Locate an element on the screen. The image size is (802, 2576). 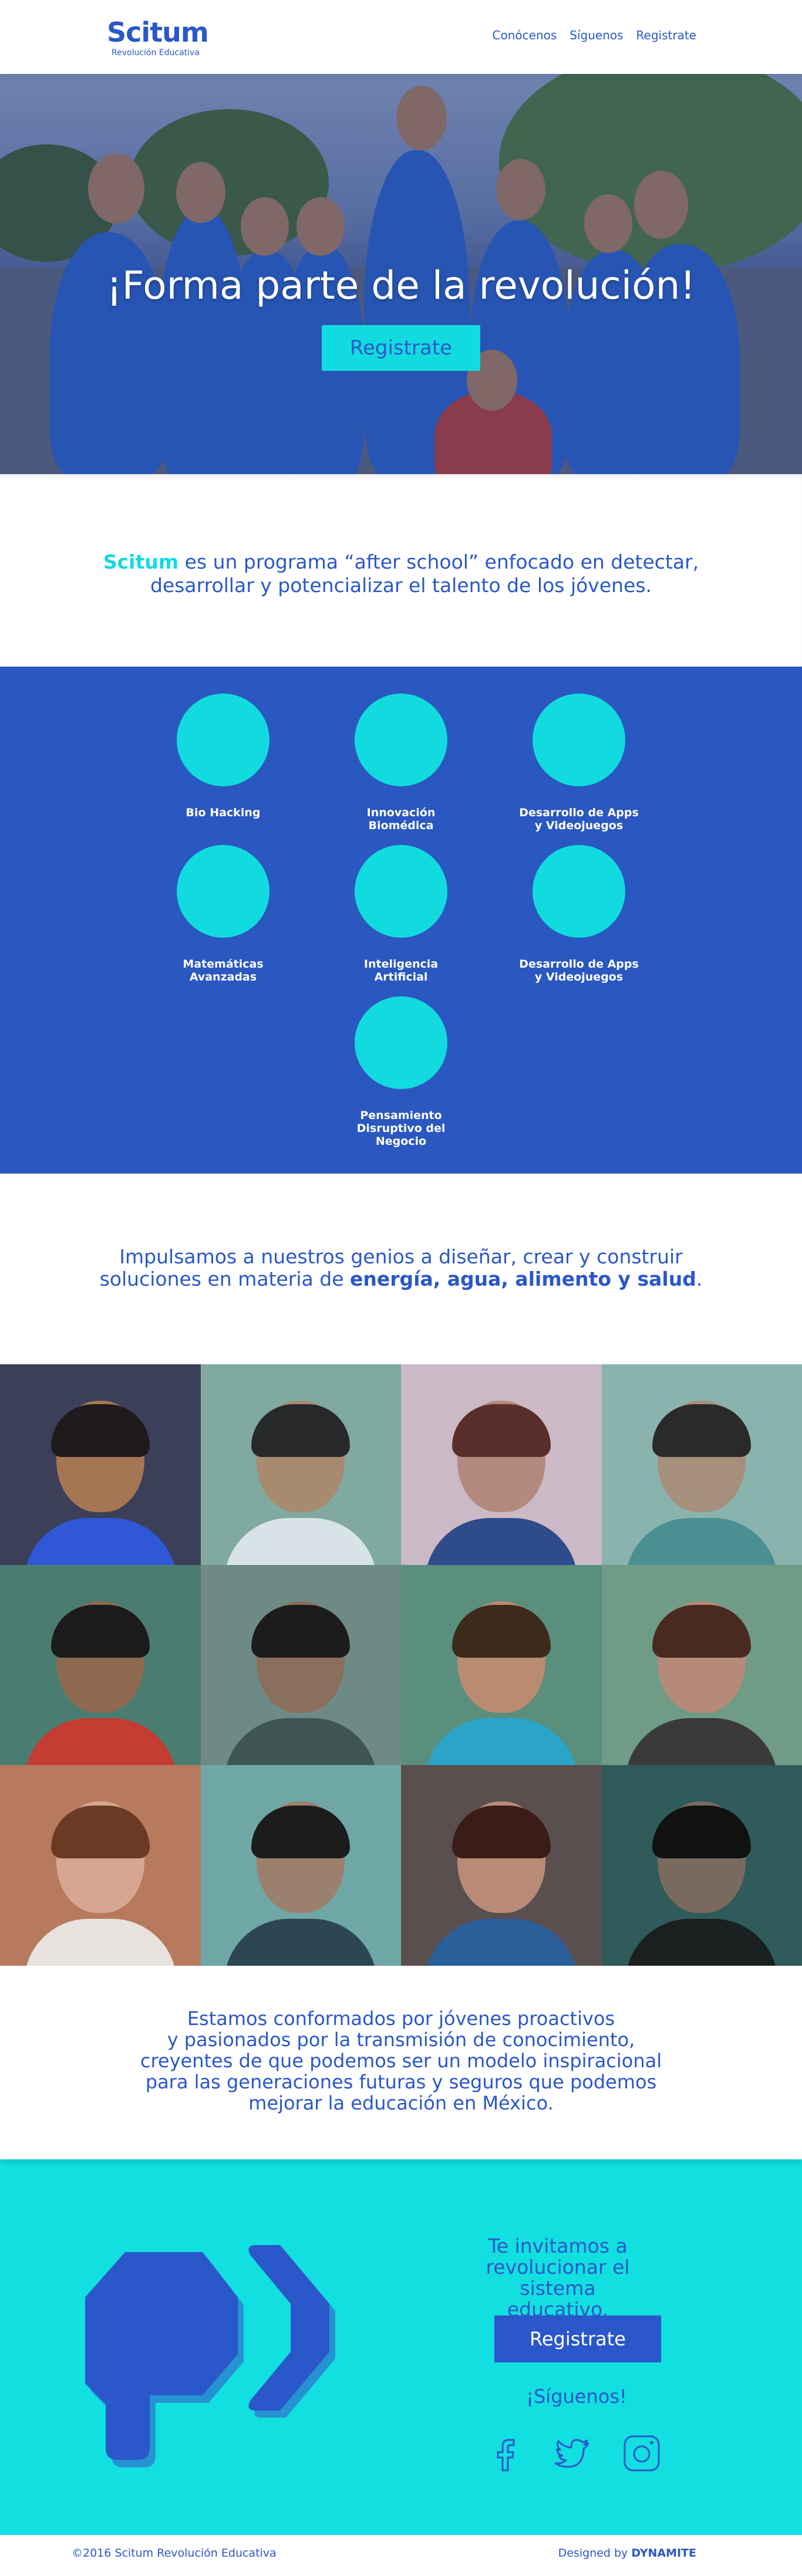
nav-link-conocenos: Conócenos is located at coordinates (525, 35).